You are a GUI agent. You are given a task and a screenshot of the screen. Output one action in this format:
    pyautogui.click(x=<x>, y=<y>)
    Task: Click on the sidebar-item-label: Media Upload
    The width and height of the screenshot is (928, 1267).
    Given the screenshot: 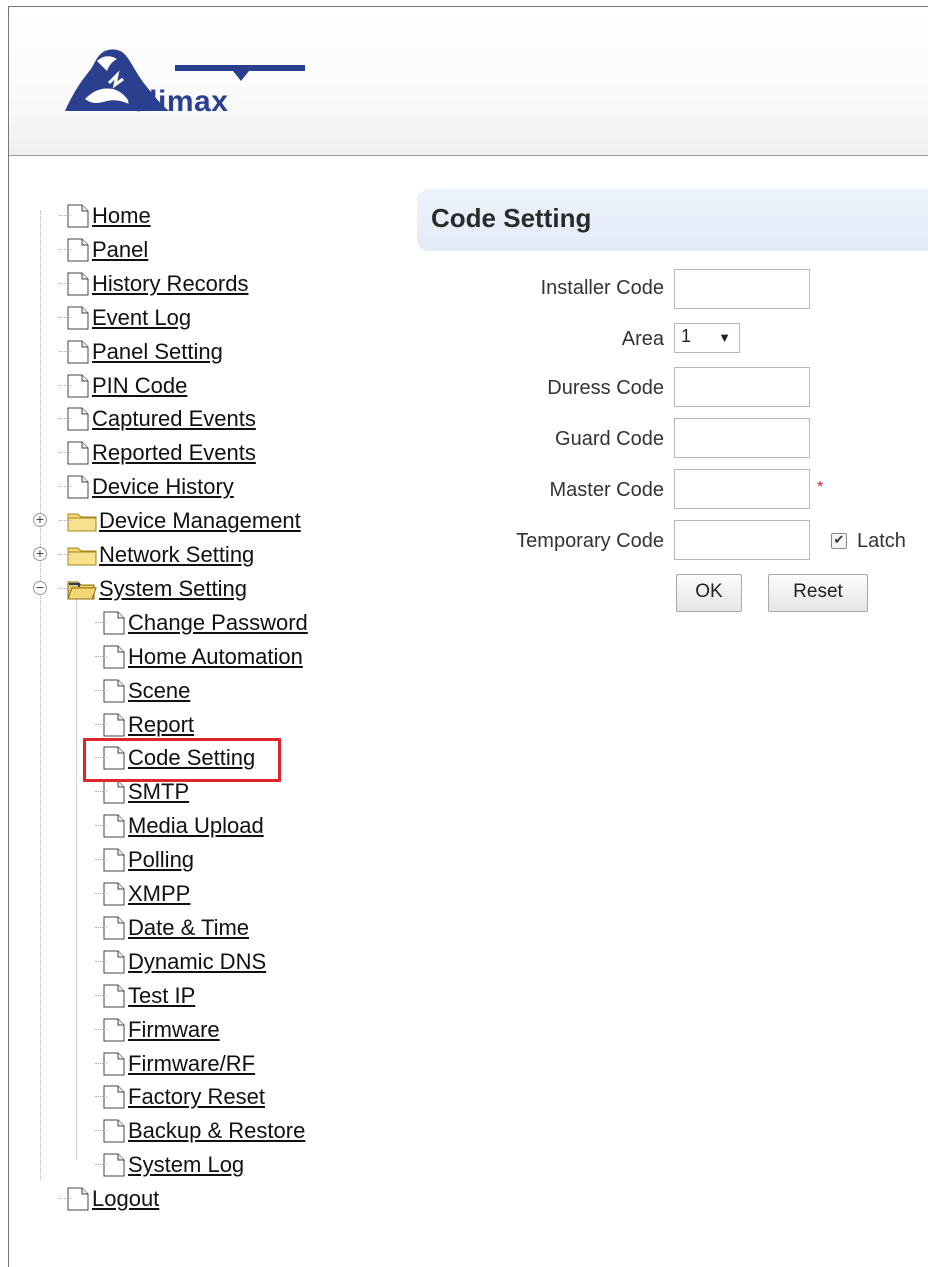 What is the action you would take?
    pyautogui.click(x=196, y=826)
    